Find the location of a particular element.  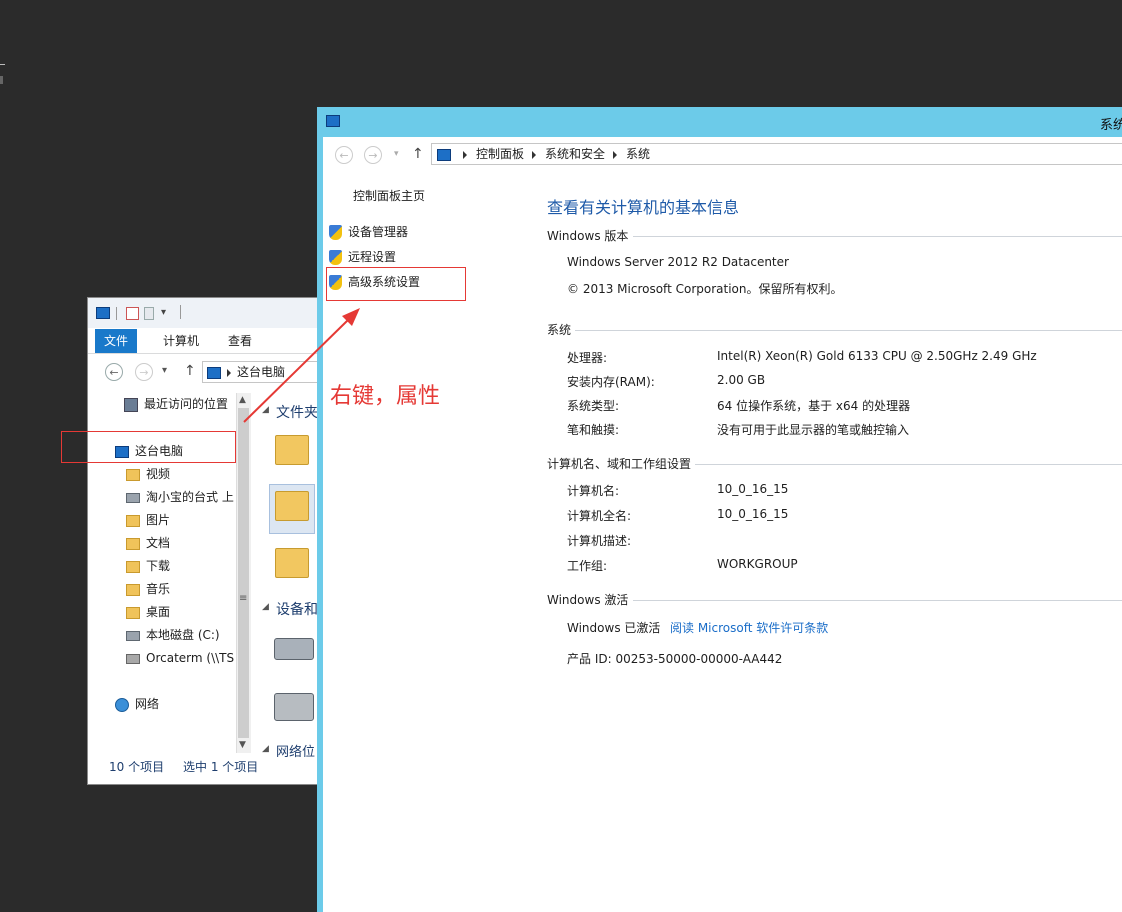

pen-touch-label: 笔和触摸: is located at coordinates (593, 430).